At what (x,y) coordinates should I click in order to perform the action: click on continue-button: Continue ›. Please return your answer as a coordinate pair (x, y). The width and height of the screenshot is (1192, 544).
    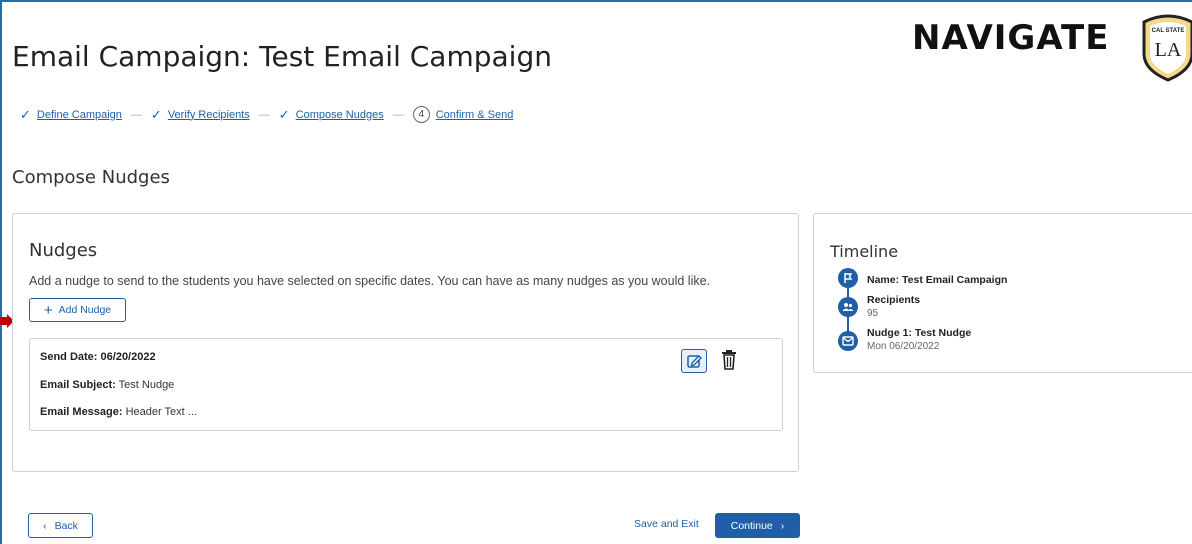
    Looking at the image, I should click on (757, 525).